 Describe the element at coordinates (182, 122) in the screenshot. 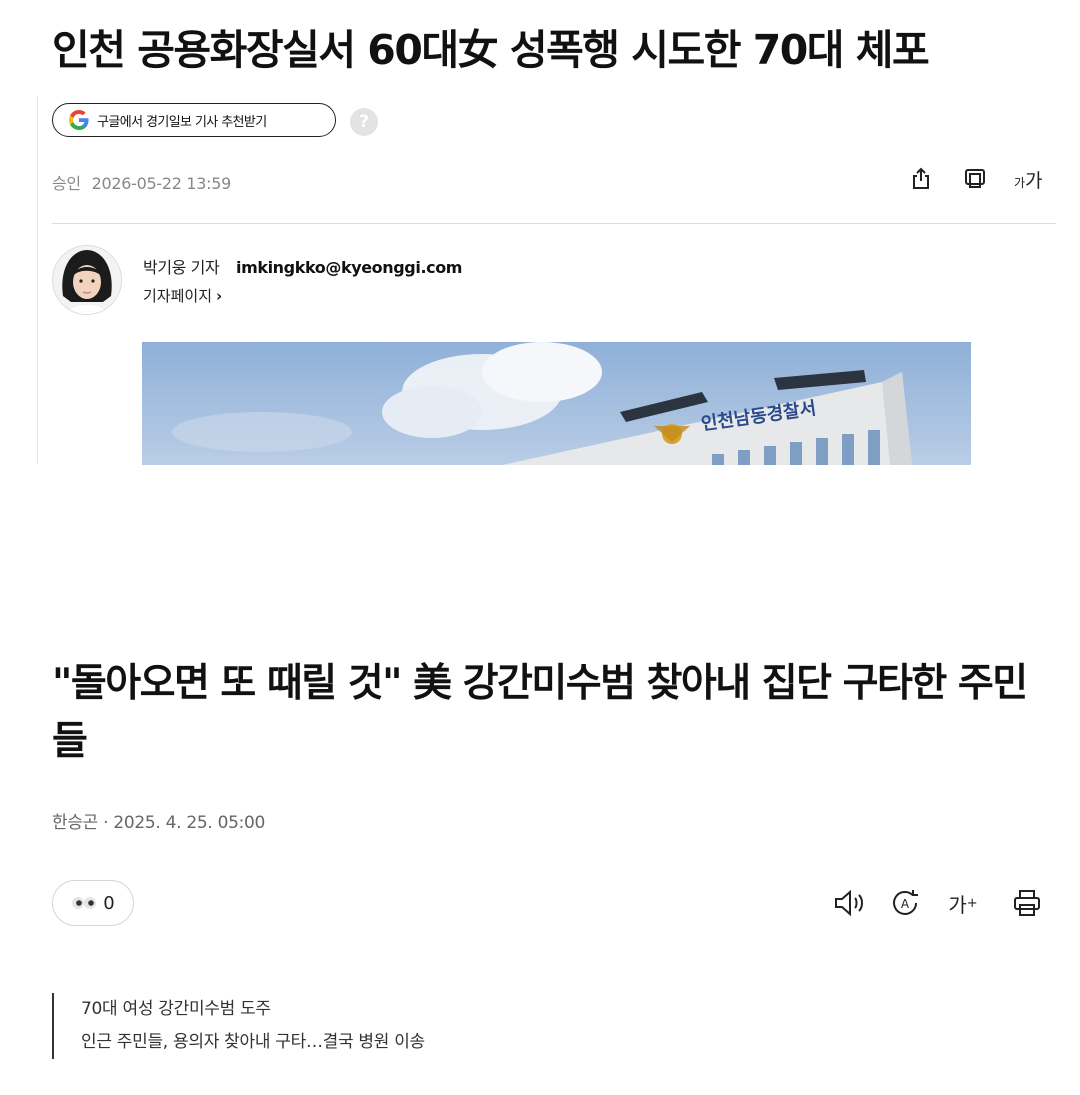

I see `google-recommend-label: 구글에서 경기일보 기사 추천받기` at that location.